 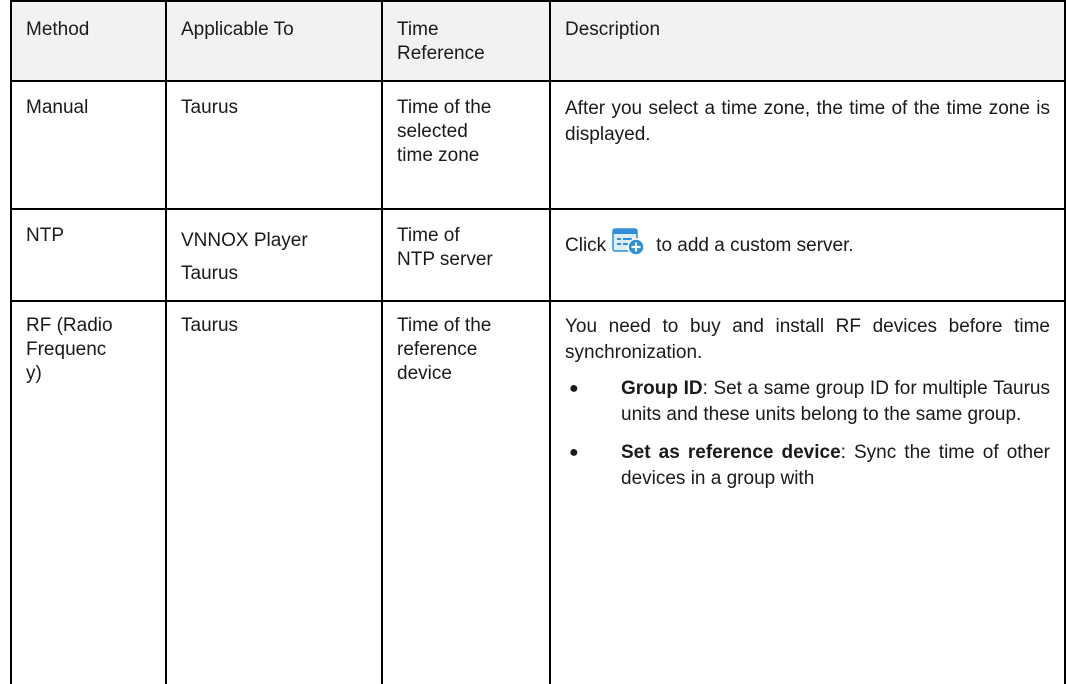 I want to click on cell-time-reference: Time of the selected time zone, so click(x=466, y=145).